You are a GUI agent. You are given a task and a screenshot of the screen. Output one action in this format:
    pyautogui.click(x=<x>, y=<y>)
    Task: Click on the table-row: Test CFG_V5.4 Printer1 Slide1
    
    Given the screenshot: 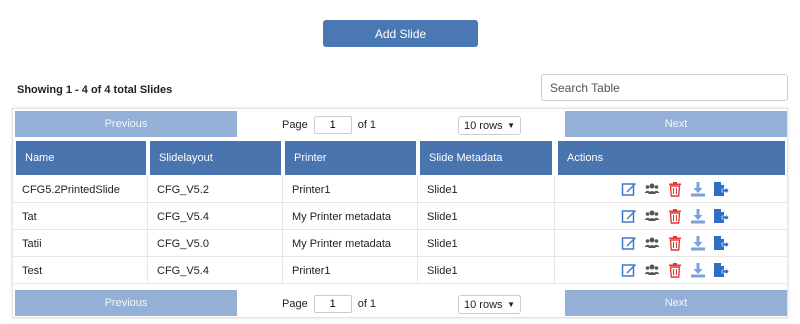 What is the action you would take?
    pyautogui.click(x=400, y=270)
    